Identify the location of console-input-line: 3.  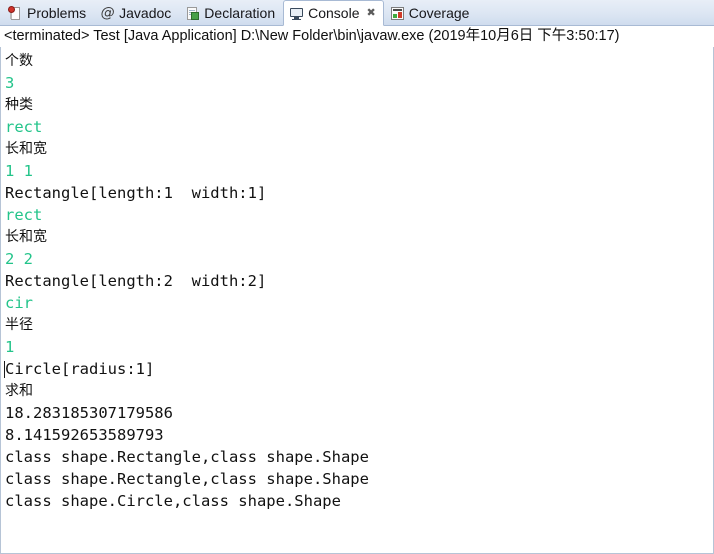
(10, 83).